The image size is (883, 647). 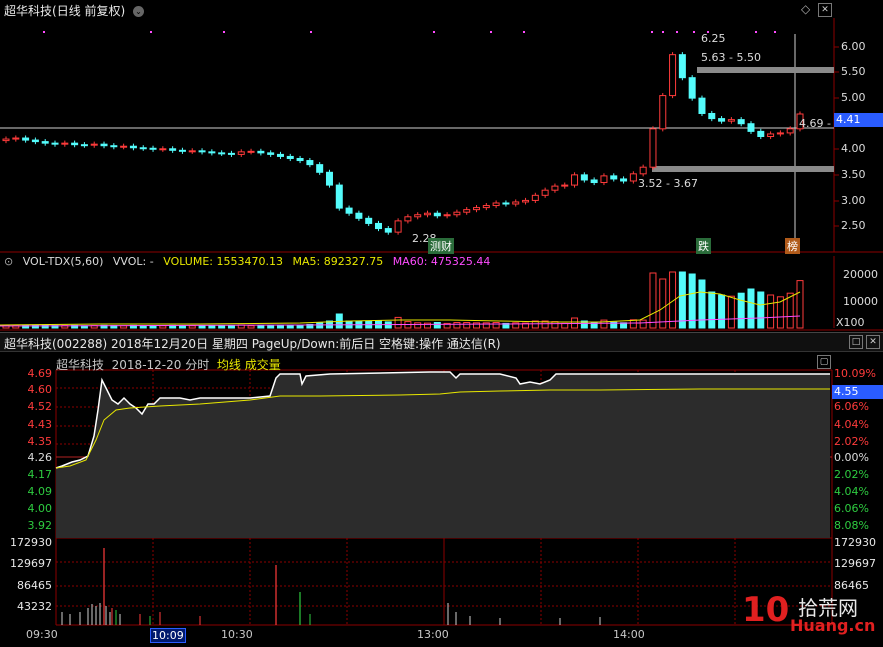 I want to click on volume-ytick: 20000, so click(x=860, y=274).